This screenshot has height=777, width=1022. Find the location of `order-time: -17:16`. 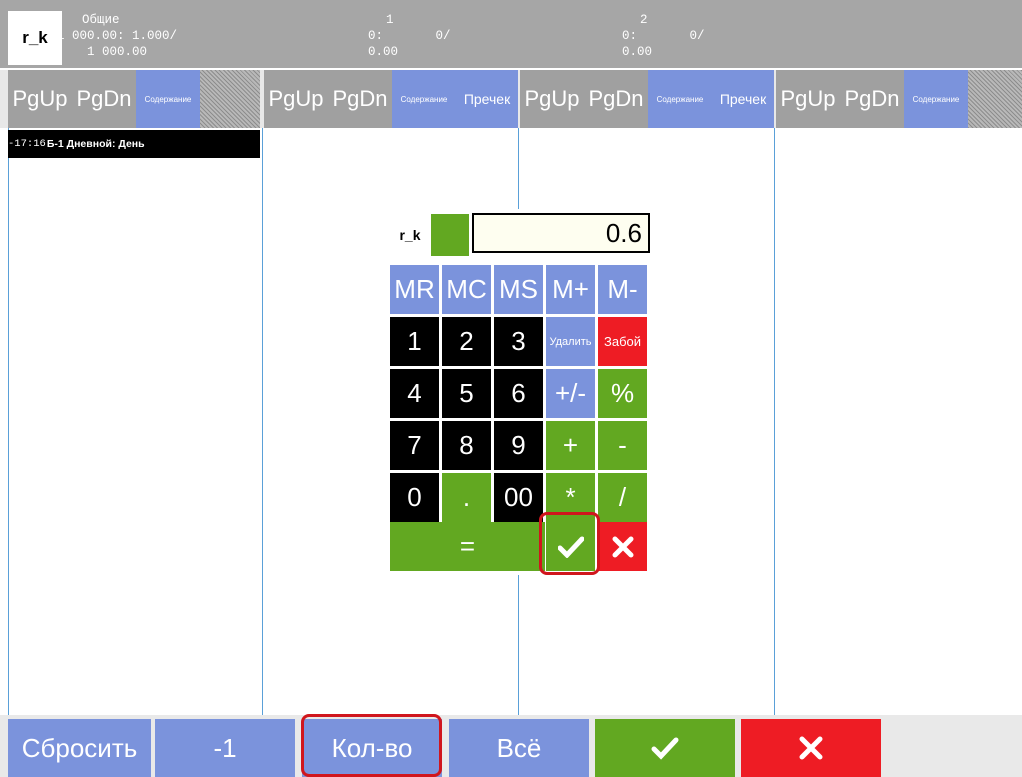

order-time: -17:16 is located at coordinates (27, 144).